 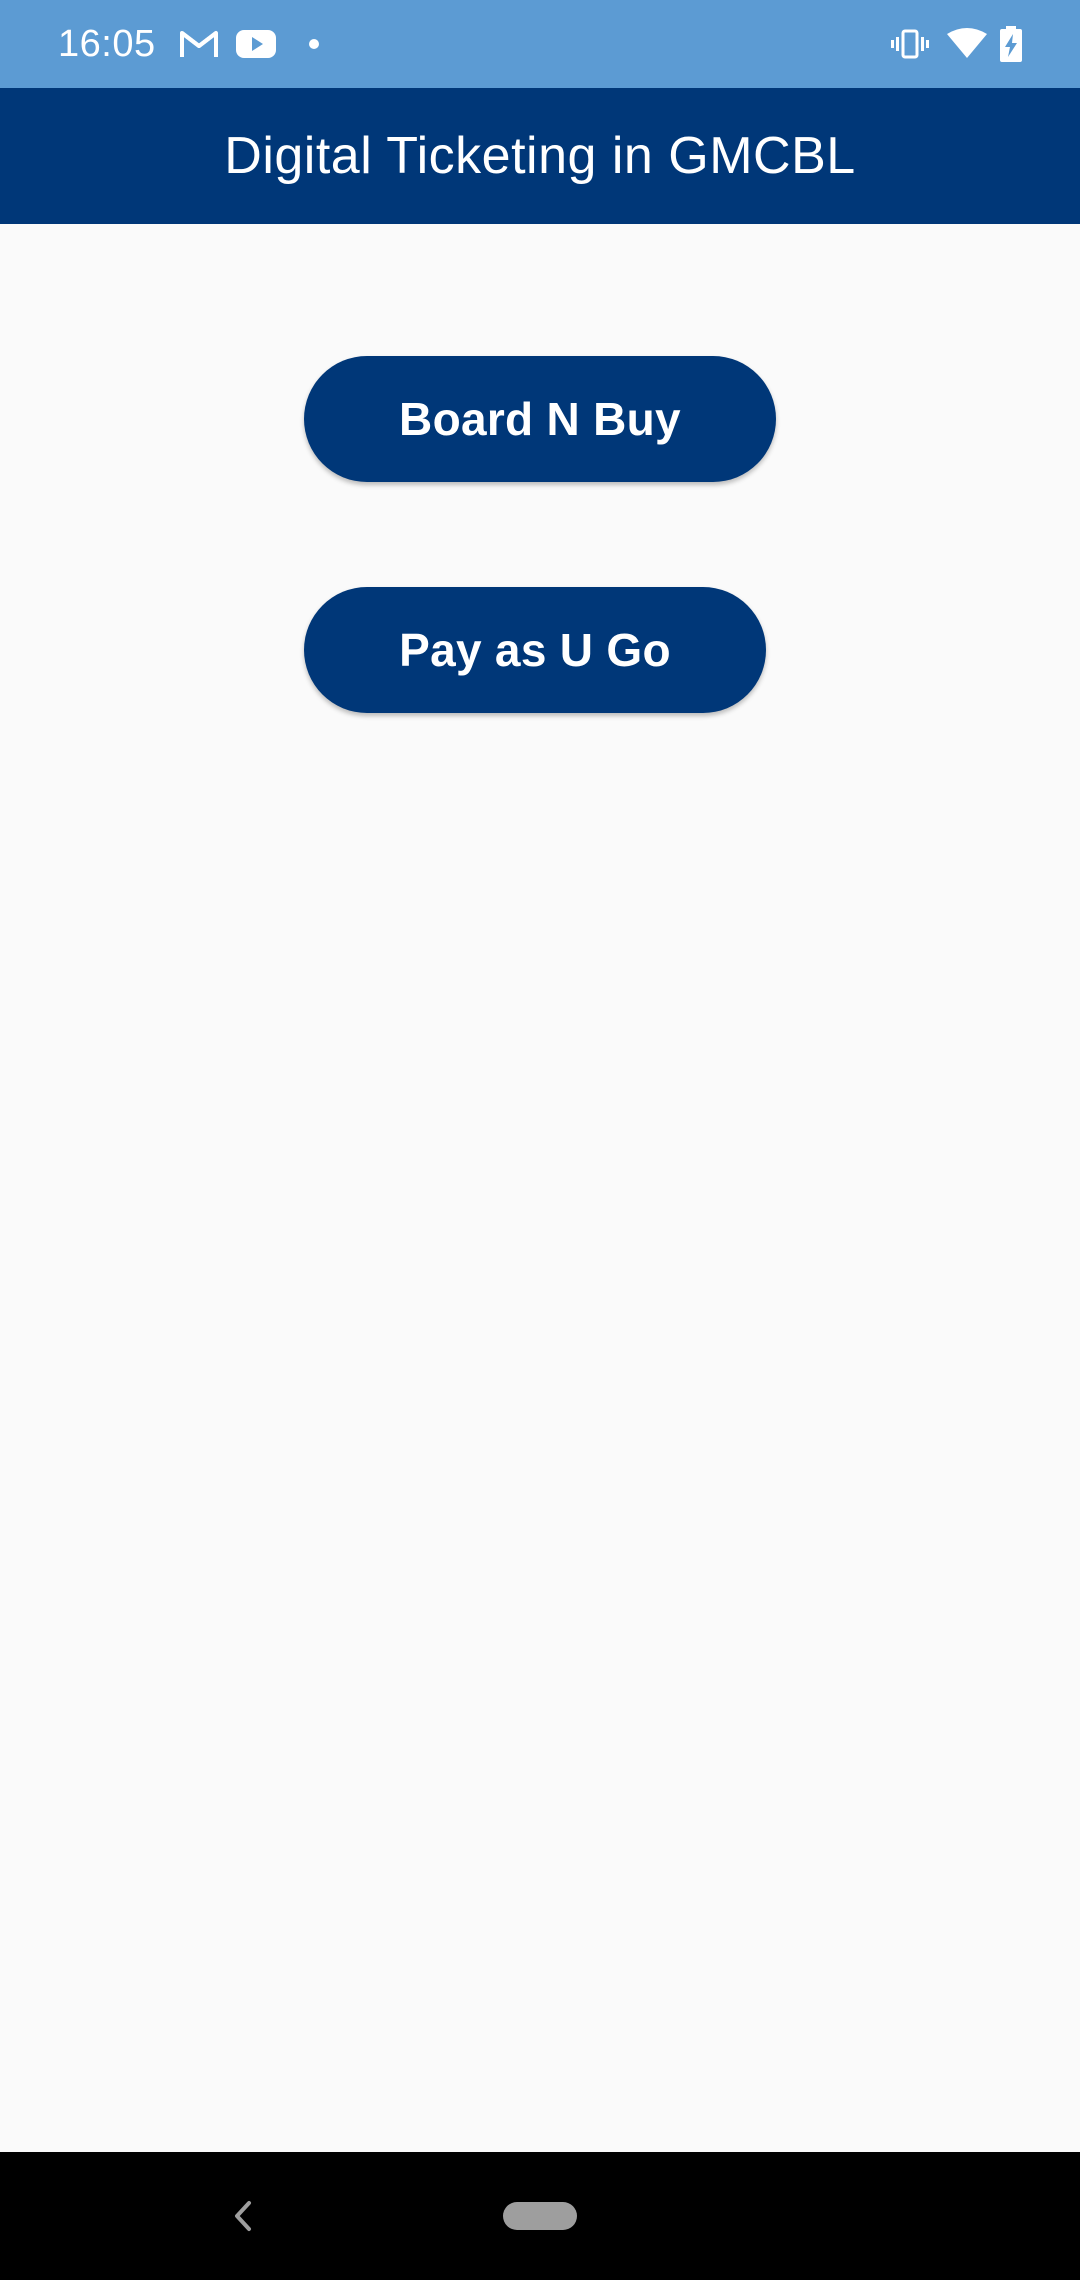 What do you see at coordinates (199, 44) in the screenshot?
I see `gmail-icon` at bounding box center [199, 44].